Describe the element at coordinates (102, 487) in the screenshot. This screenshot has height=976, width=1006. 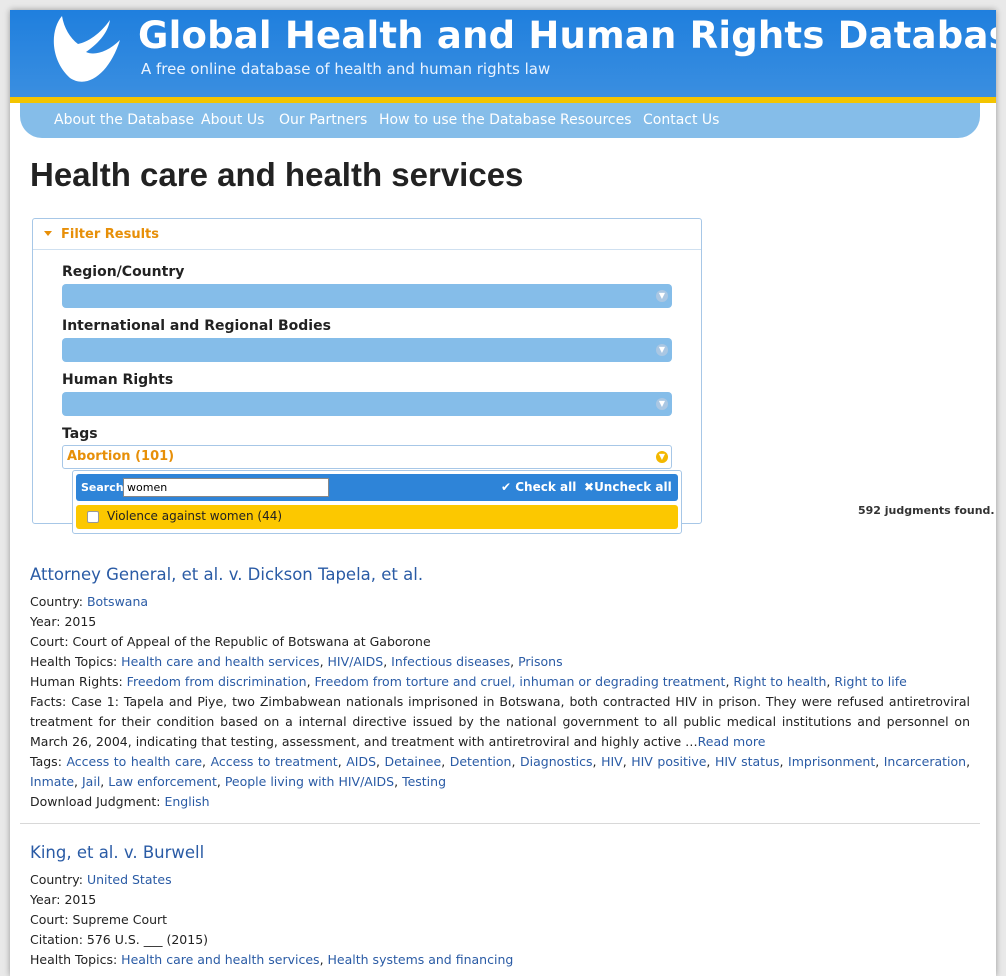
I see `dropdown-search-label: Search` at that location.